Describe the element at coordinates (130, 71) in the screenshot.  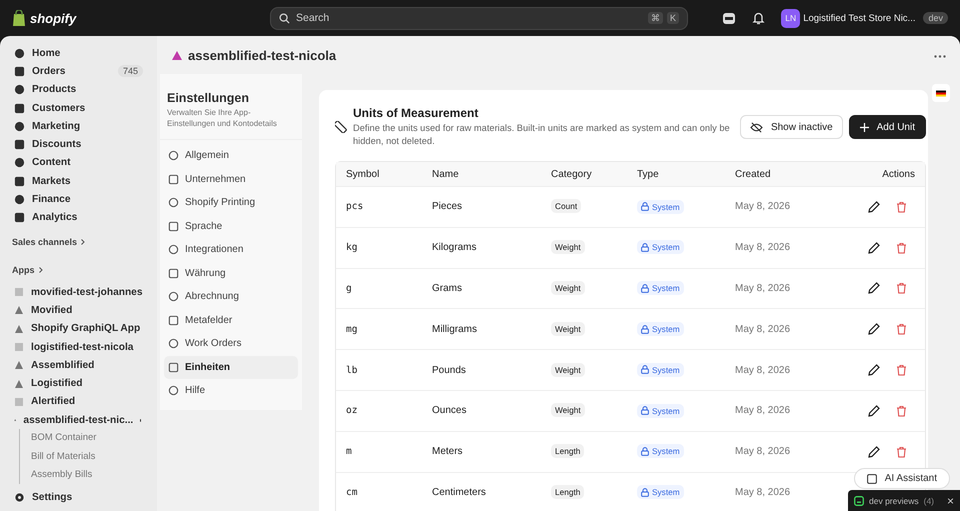
I see `order-count: 745` at that location.